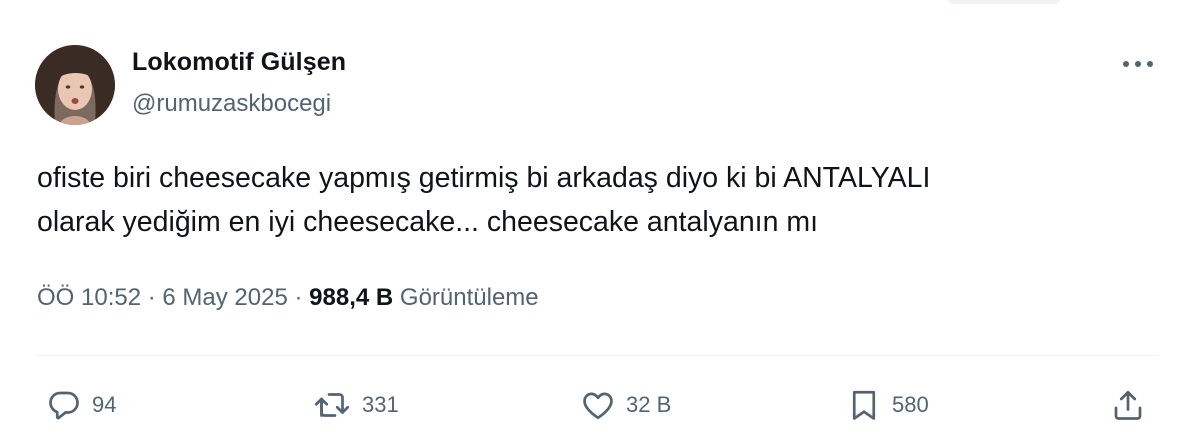  I want to click on avatar-image, so click(75, 85).